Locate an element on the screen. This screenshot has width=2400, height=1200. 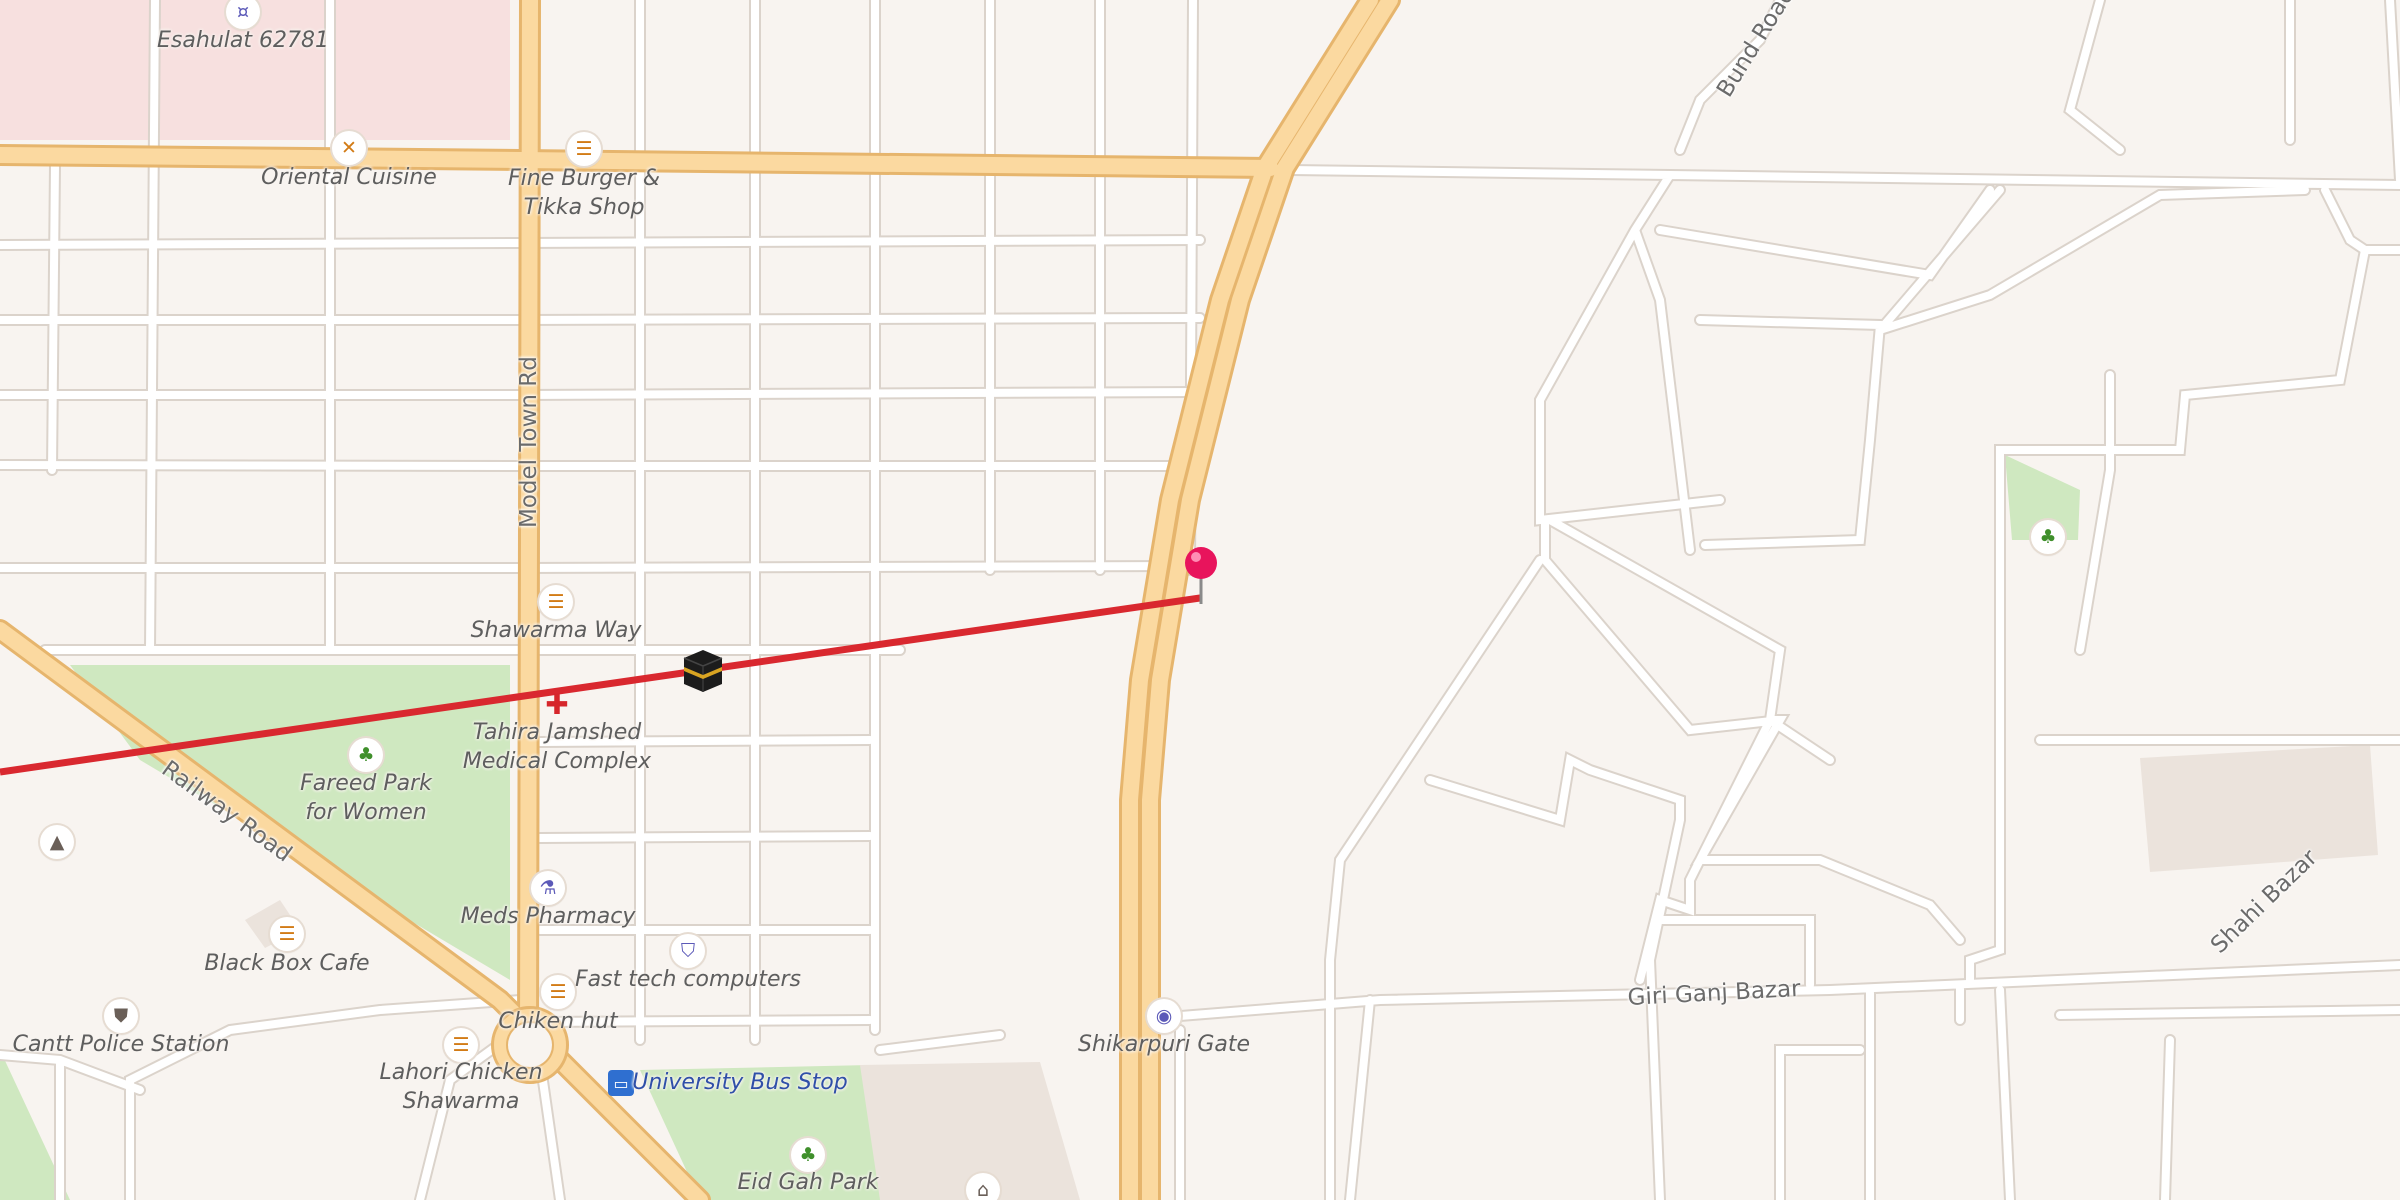
restaurant-icon: ✕ is located at coordinates (349, 148).